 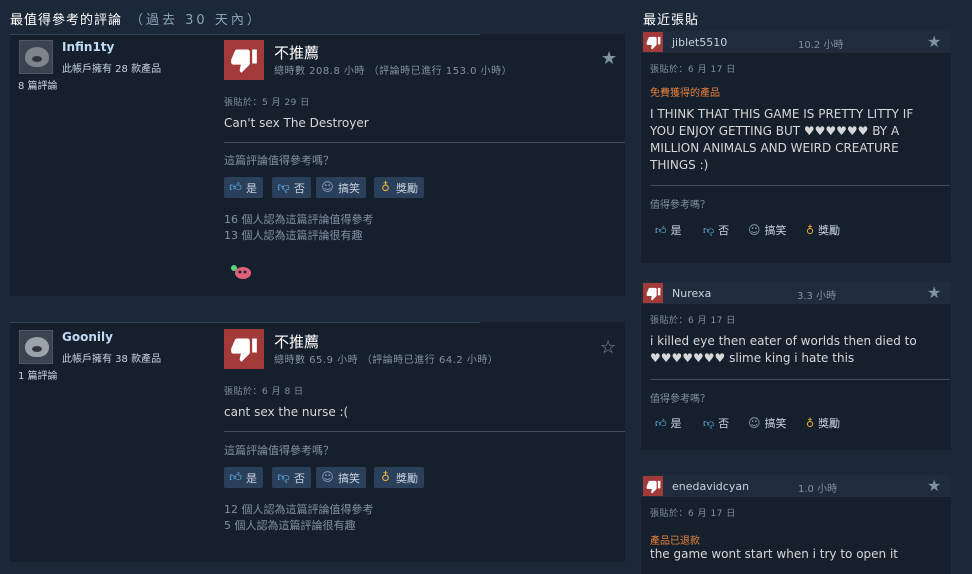 What do you see at coordinates (691, 293) in the screenshot?
I see `post-author: Nurexa` at bounding box center [691, 293].